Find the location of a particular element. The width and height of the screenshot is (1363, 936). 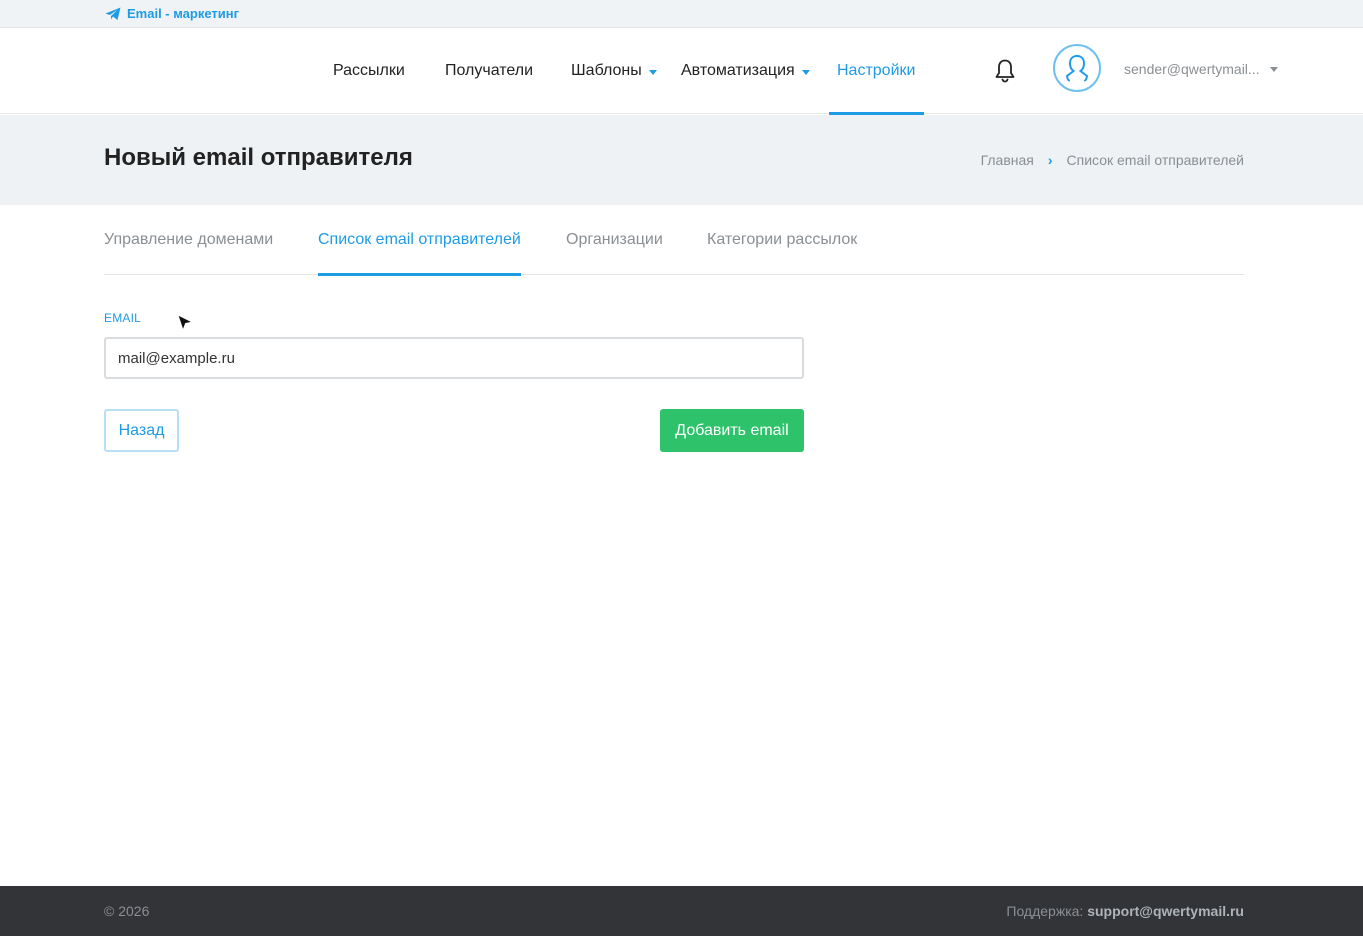

breadcrumb: Главная › Список email отправителей is located at coordinates (1112, 160).